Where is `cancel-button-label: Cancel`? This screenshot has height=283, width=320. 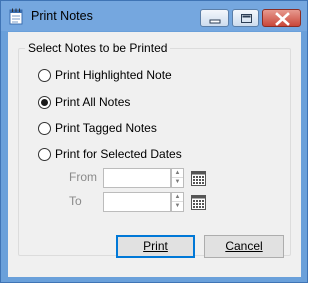 cancel-button-label: Cancel is located at coordinates (244, 246).